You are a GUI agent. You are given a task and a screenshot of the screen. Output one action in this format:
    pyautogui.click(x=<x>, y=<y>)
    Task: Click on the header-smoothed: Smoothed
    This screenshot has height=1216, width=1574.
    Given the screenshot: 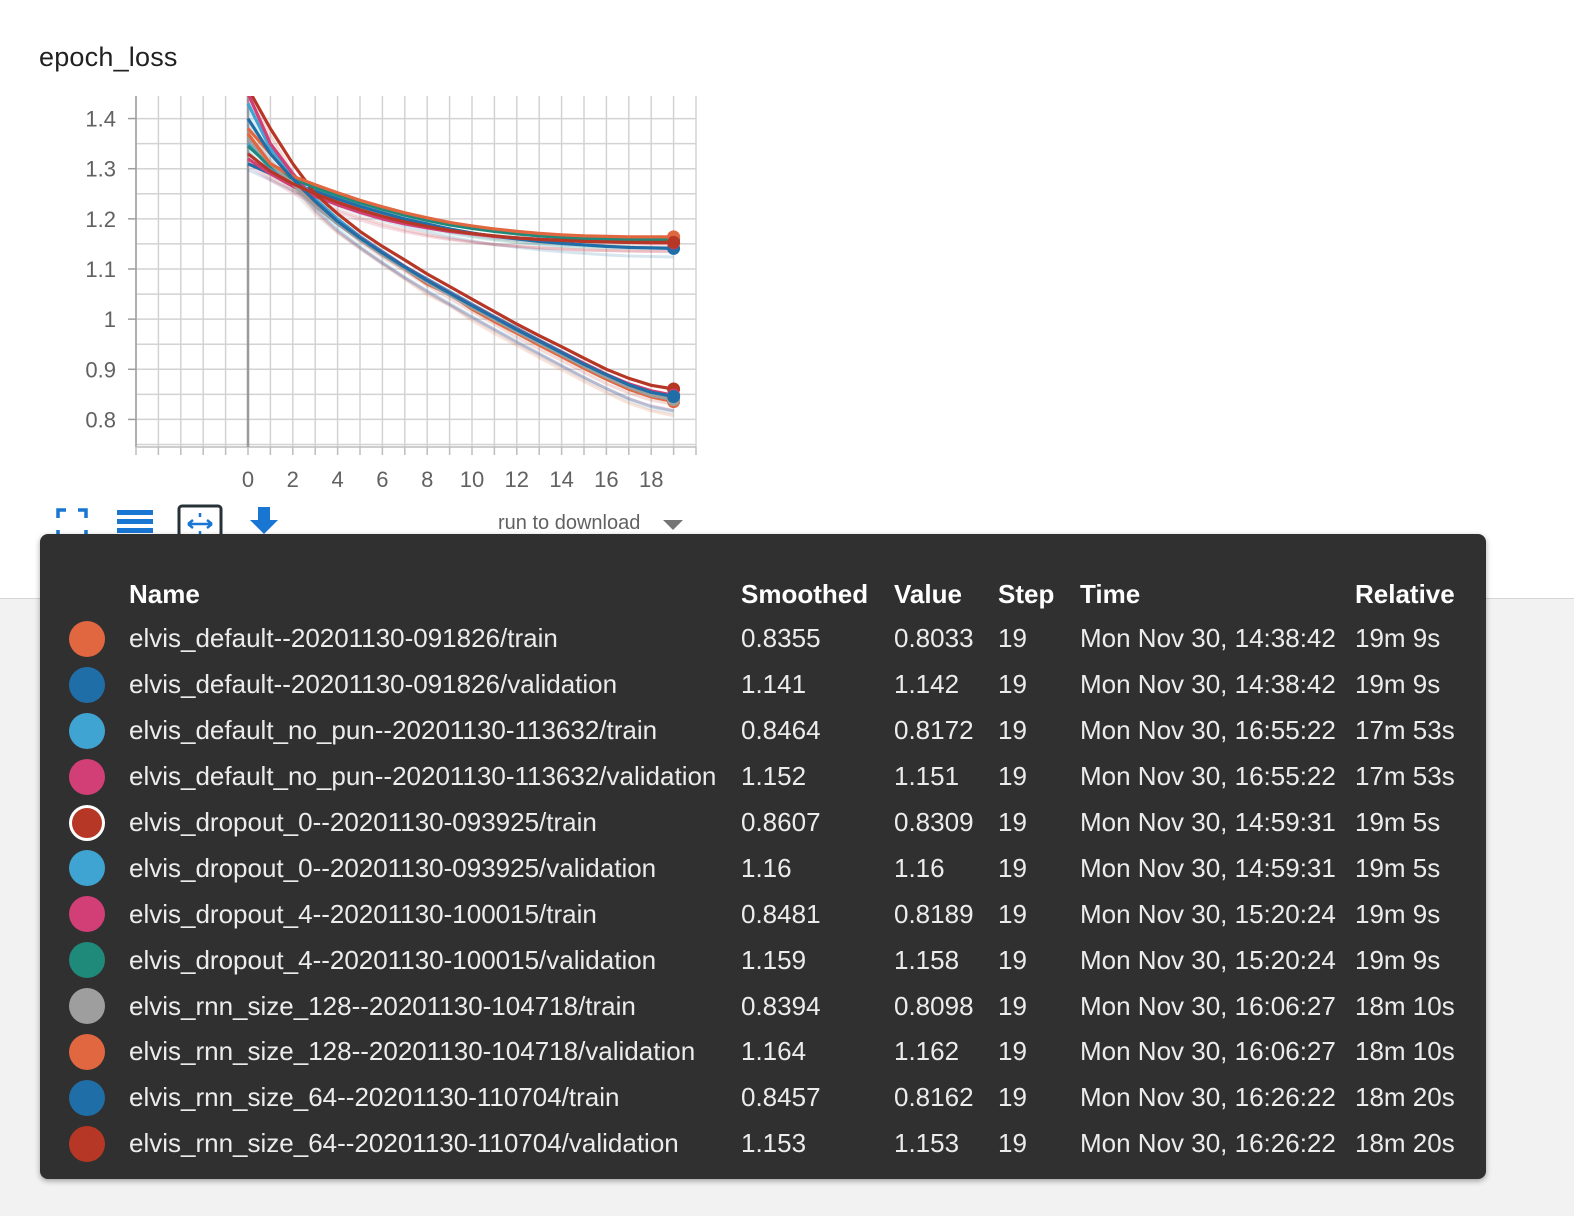 What is the action you would take?
    pyautogui.click(x=805, y=593)
    